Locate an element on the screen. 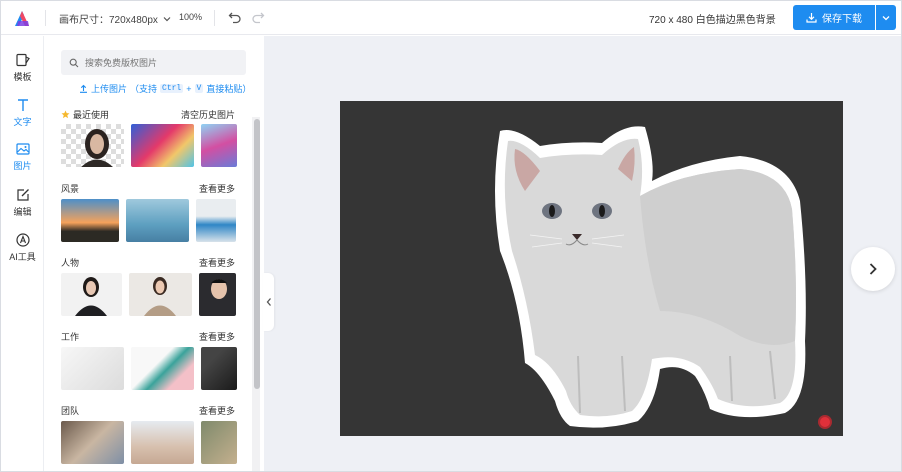 Image resolution: width=902 pixels, height=472 pixels. landscape-thumb-wave is located at coordinates (216, 220).